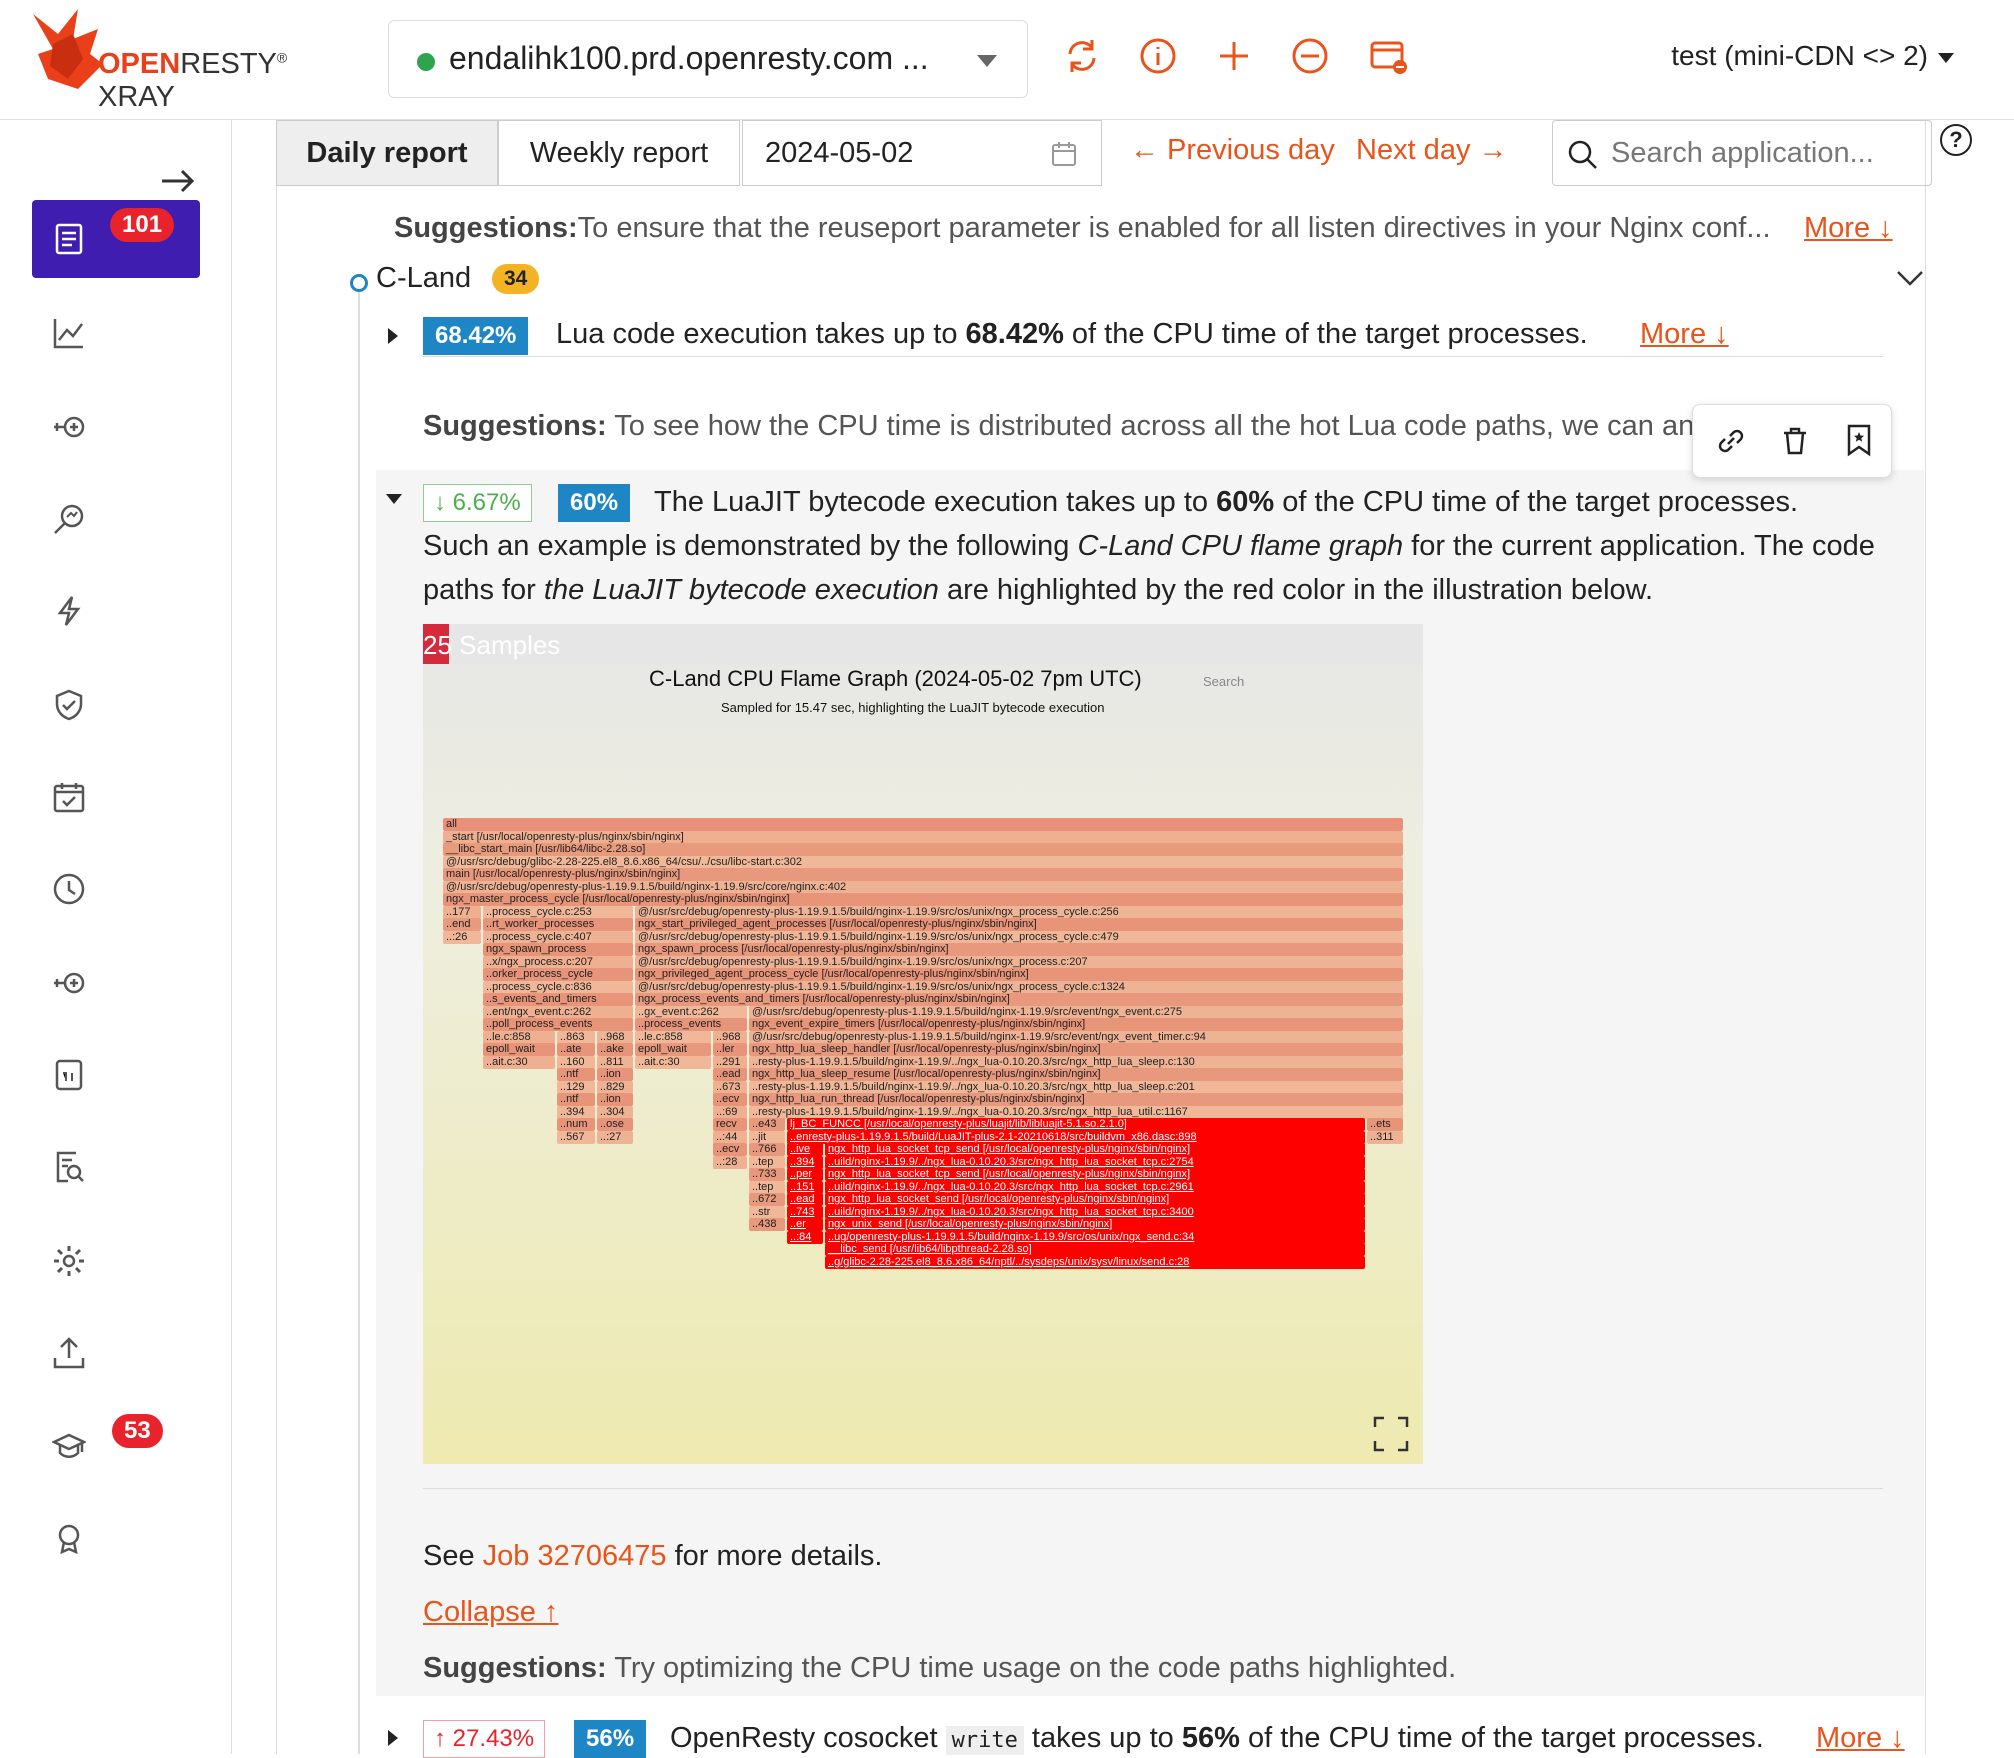  Describe the element at coordinates (387, 153) in the screenshot. I see `tab-daily-report: Daily report` at that location.